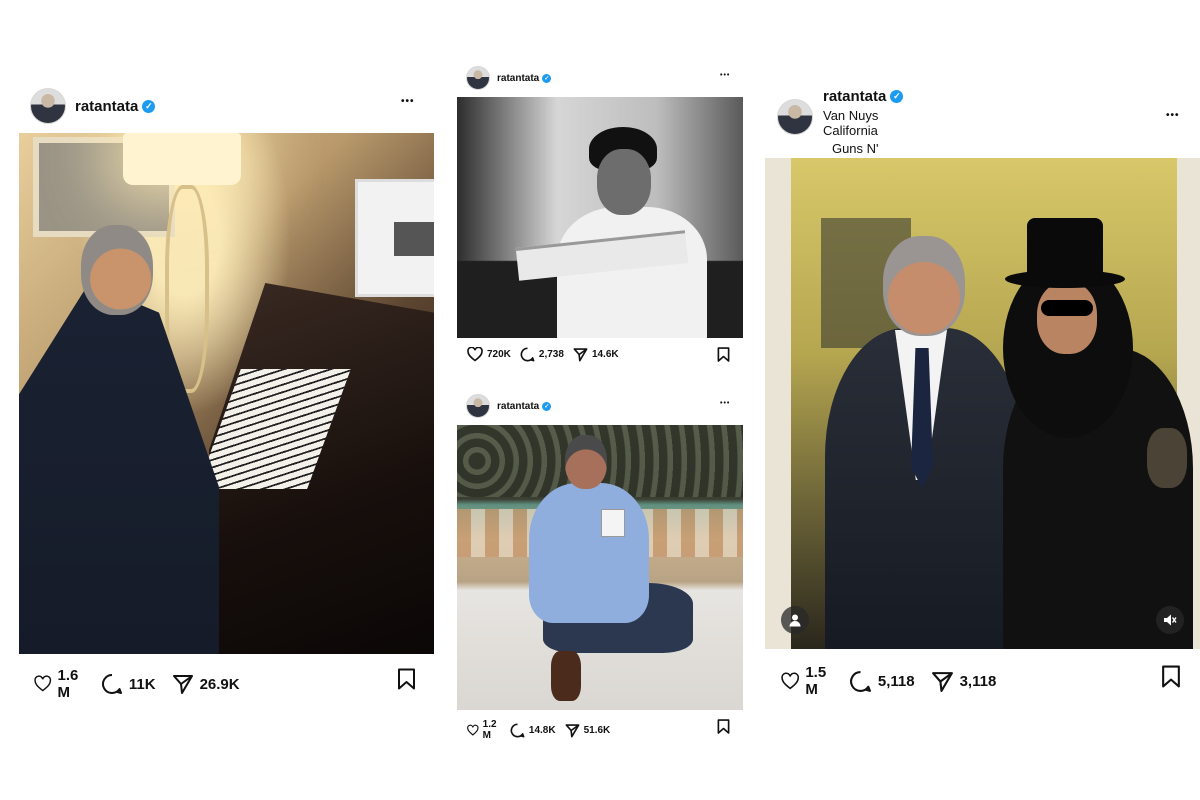 The height and width of the screenshot is (800, 1200). What do you see at coordinates (816, 681) in the screenshot?
I see `like-count: 1.5 M` at bounding box center [816, 681].